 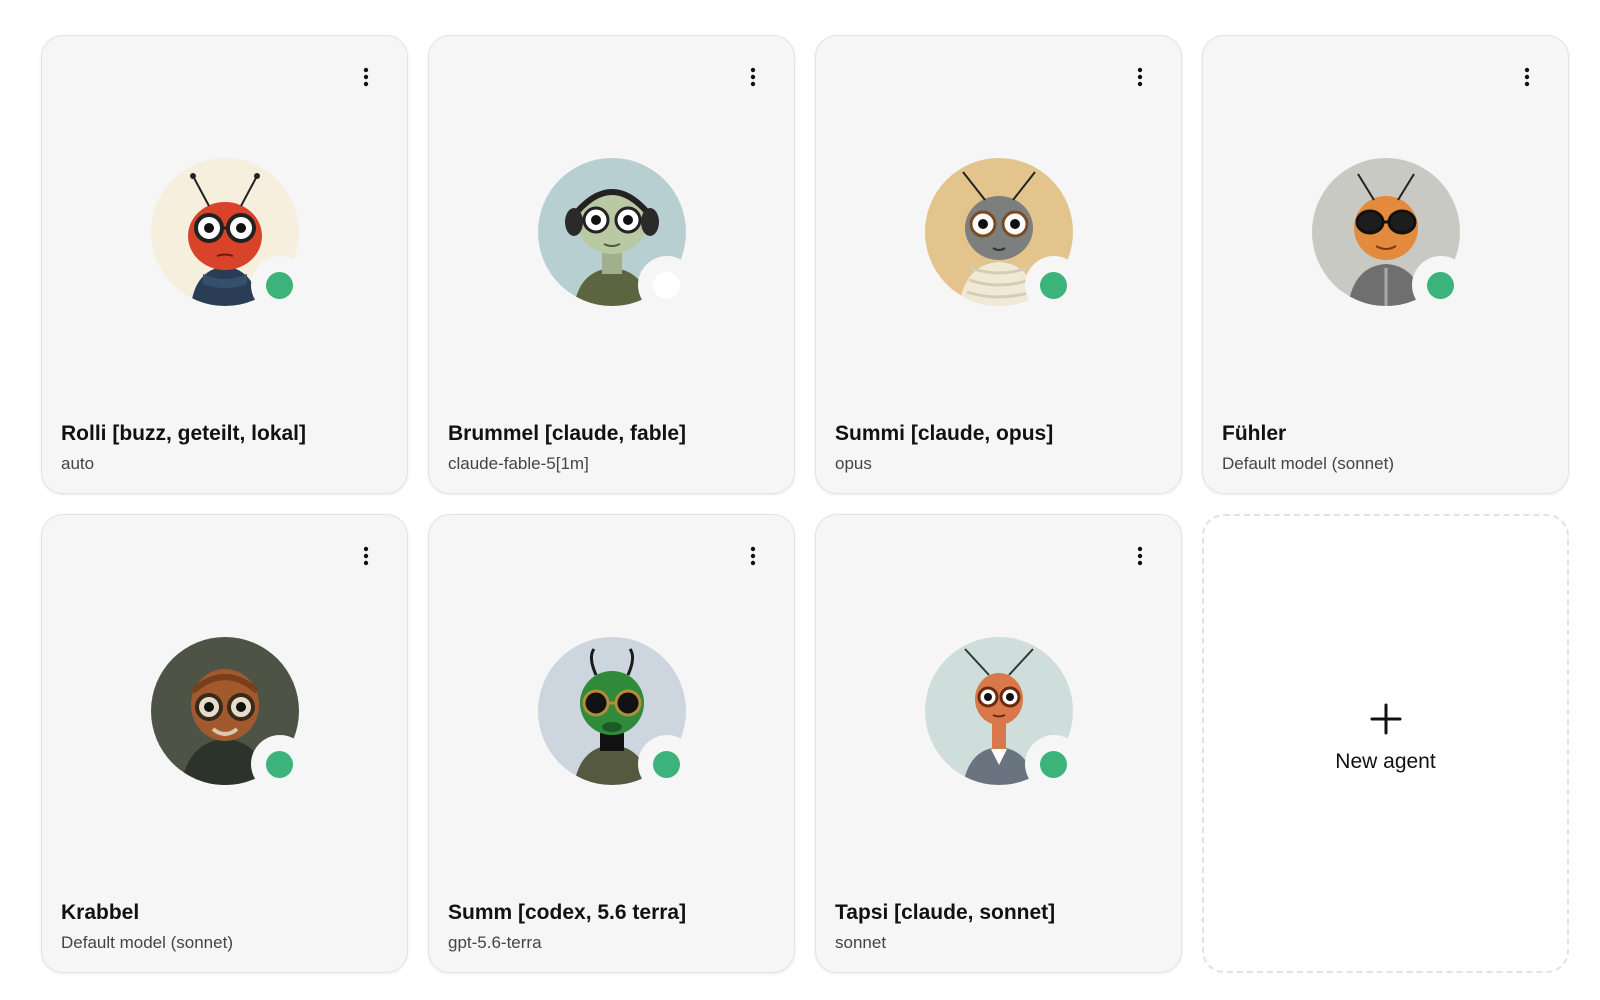 What do you see at coordinates (1385, 743) in the screenshot?
I see `new-agent-button: New agent` at bounding box center [1385, 743].